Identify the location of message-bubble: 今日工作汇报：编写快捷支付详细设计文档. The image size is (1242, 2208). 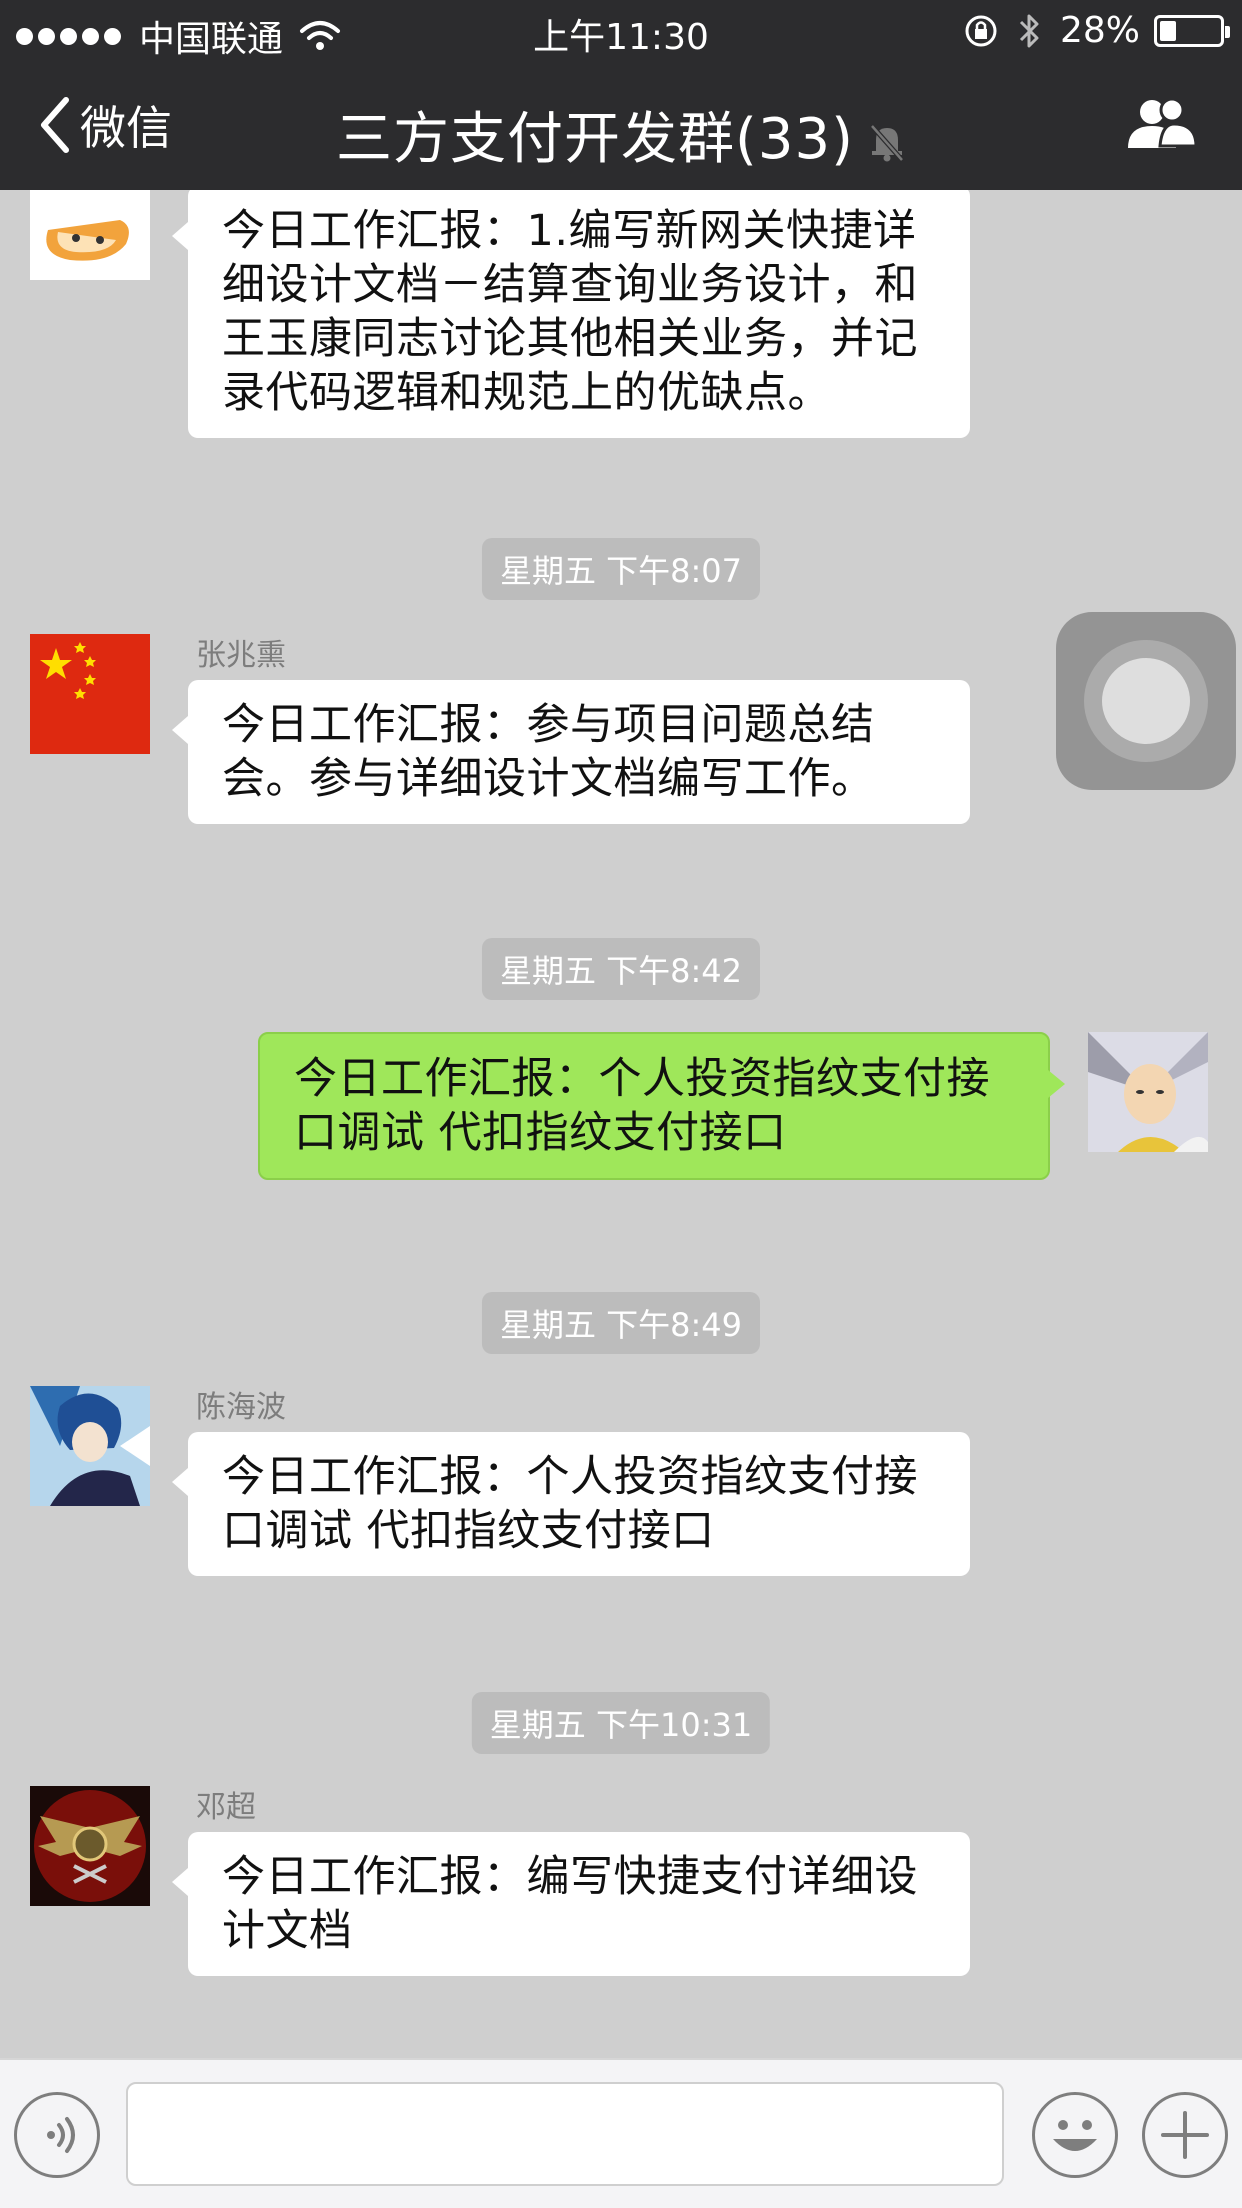
(571, 1904).